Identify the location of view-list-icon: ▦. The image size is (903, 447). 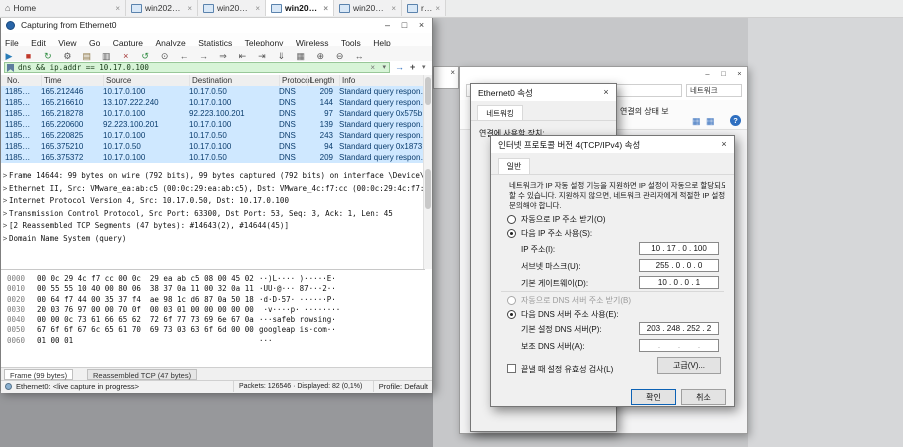
(710, 121).